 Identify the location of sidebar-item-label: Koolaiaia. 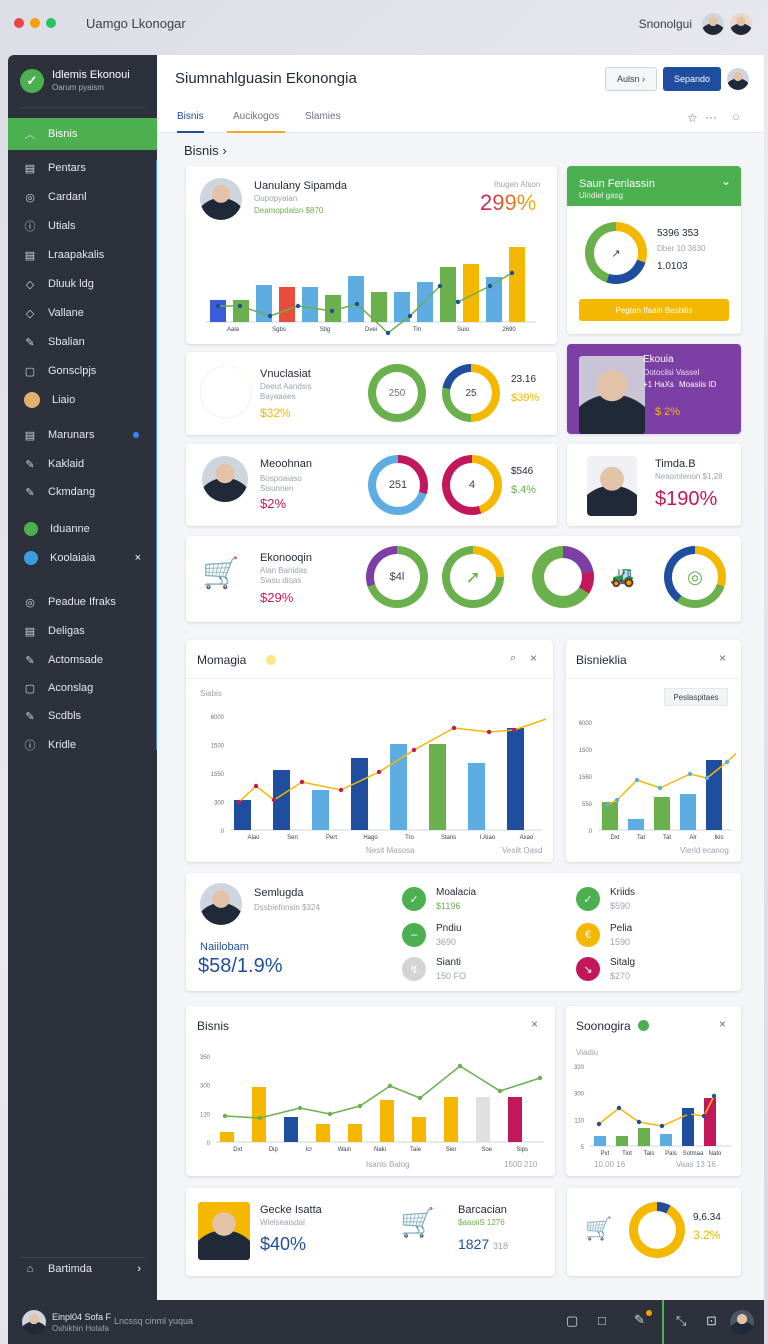
(73, 558).